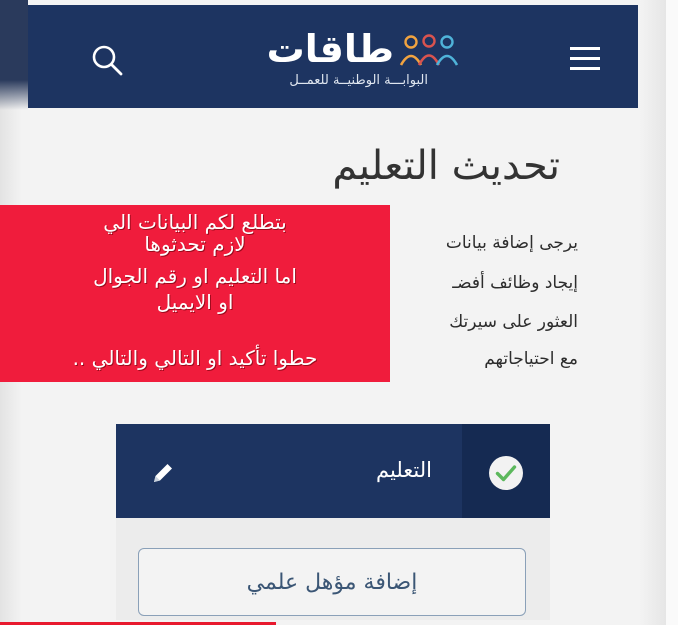 Image resolution: width=678 pixels, height=625 pixels. I want to click on add-qualification-button: إضافة مؤهل علمي, so click(332, 582).